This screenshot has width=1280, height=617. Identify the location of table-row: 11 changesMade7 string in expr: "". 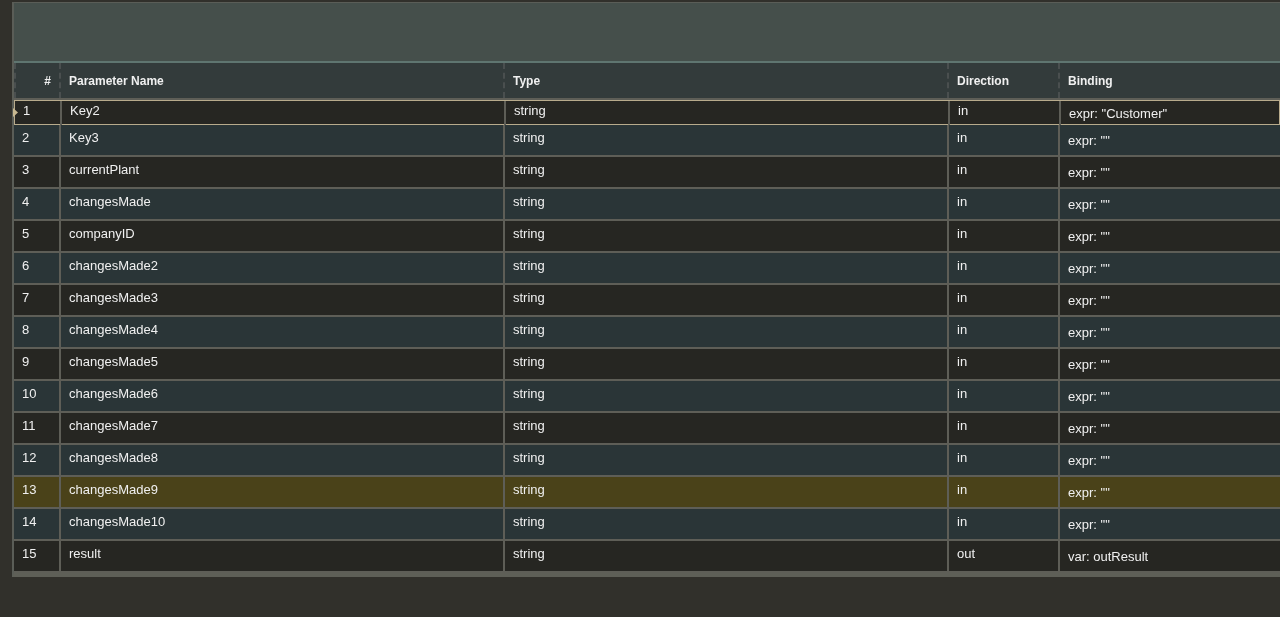
(647, 429).